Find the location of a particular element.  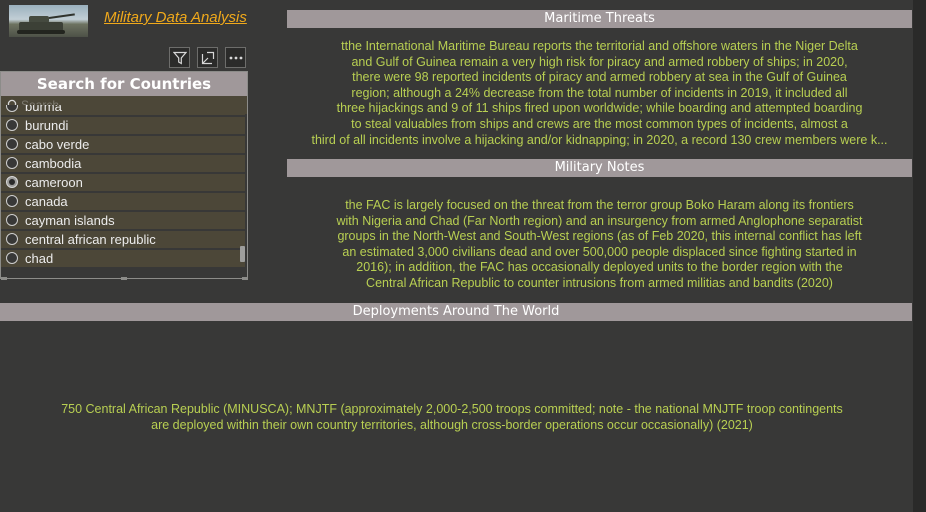

slicer-item: chad is located at coordinates (123, 258).